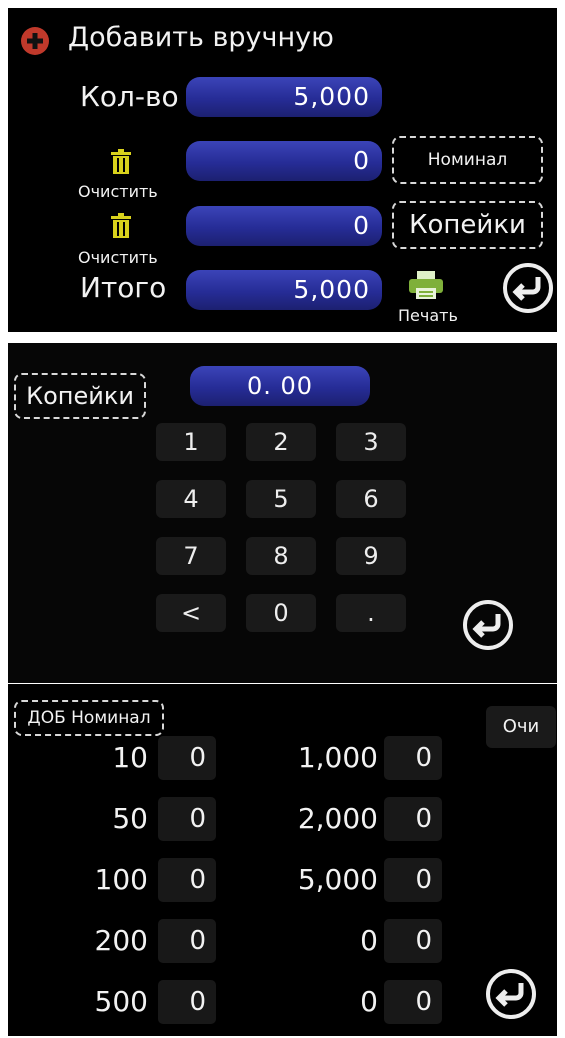  I want to click on key-backspace: <, so click(191, 613).